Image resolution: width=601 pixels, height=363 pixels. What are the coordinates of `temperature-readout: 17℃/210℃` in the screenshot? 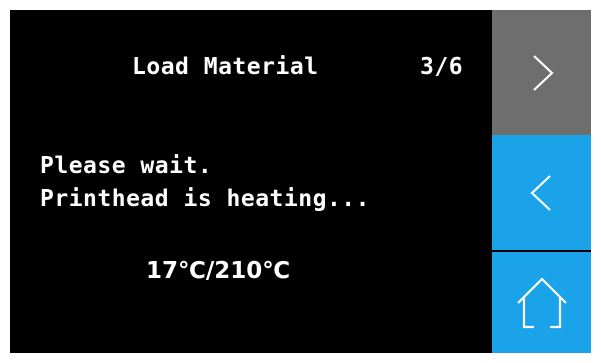 It's located at (218, 271).